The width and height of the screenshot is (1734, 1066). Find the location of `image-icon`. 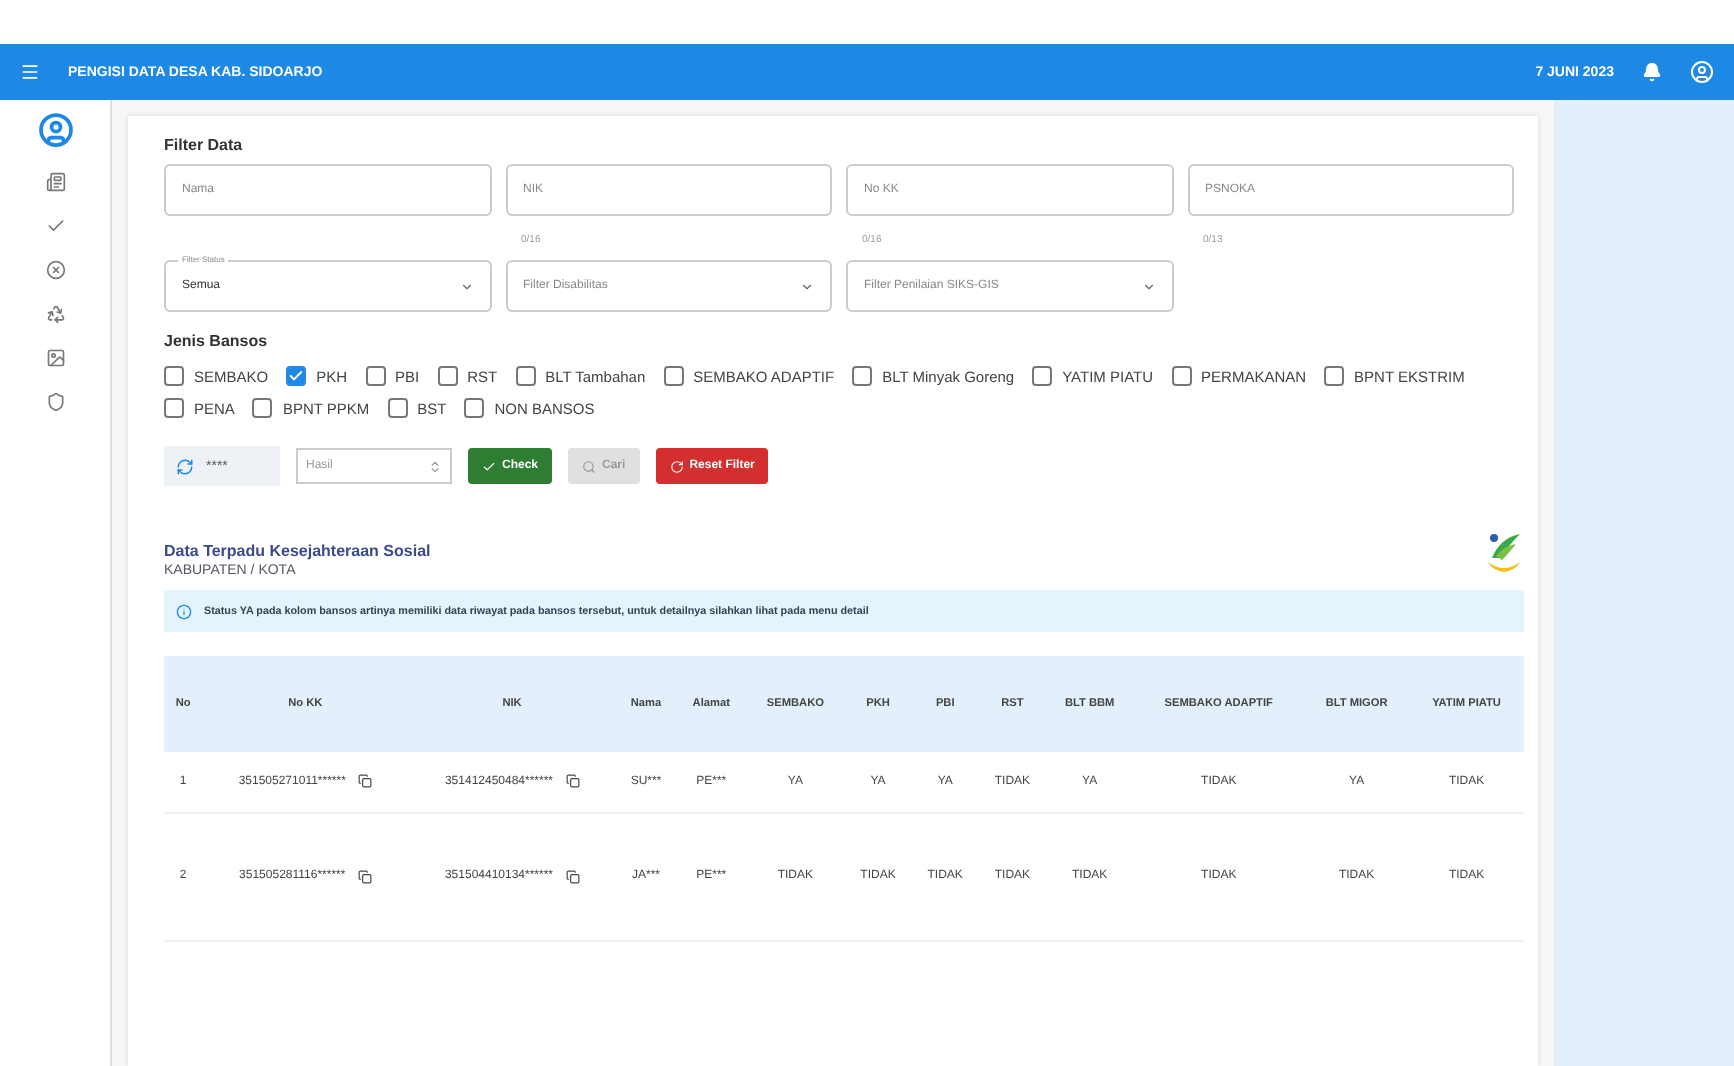

image-icon is located at coordinates (55, 358).